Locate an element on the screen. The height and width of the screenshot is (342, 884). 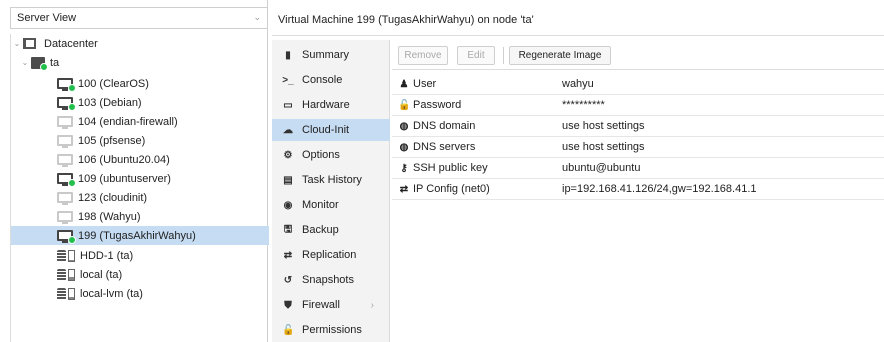
user-icon: ♟ is located at coordinates (404, 84).